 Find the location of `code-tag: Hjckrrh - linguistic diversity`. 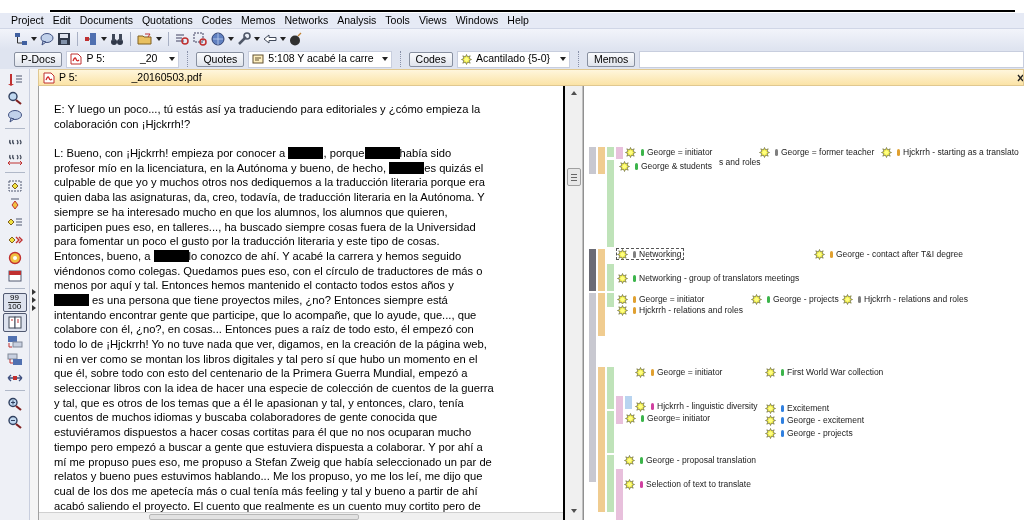

code-tag: Hjckrrh - linguistic diversity is located at coordinates (697, 406).